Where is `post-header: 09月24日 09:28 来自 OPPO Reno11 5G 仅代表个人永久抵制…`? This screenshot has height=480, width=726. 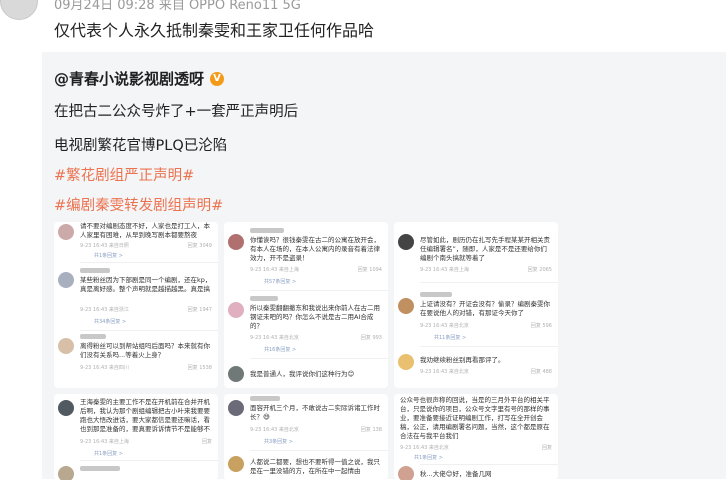
post-header: 09月24日 09:28 来自 OPPO Reno11 5G 仅代表个人永久抵制… is located at coordinates (363, 24).